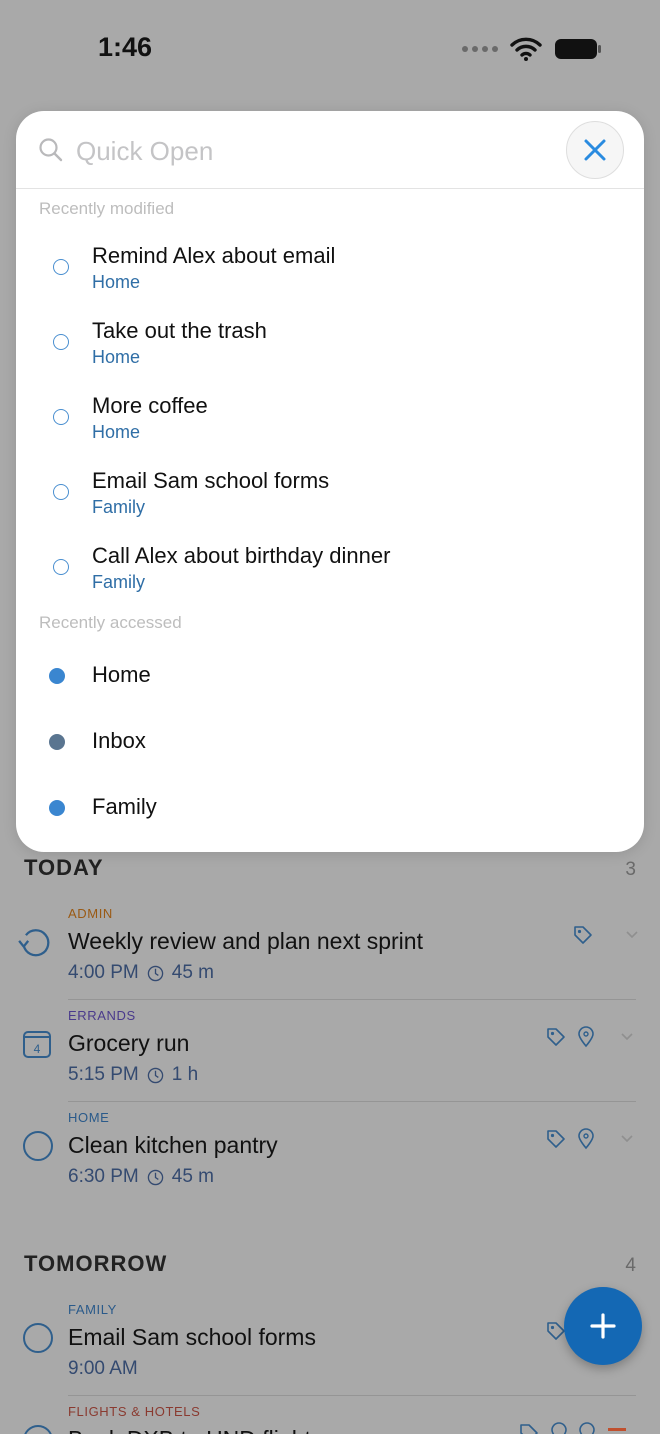 The image size is (660, 1434). I want to click on task-meta: 9:00 AM, so click(103, 1369).